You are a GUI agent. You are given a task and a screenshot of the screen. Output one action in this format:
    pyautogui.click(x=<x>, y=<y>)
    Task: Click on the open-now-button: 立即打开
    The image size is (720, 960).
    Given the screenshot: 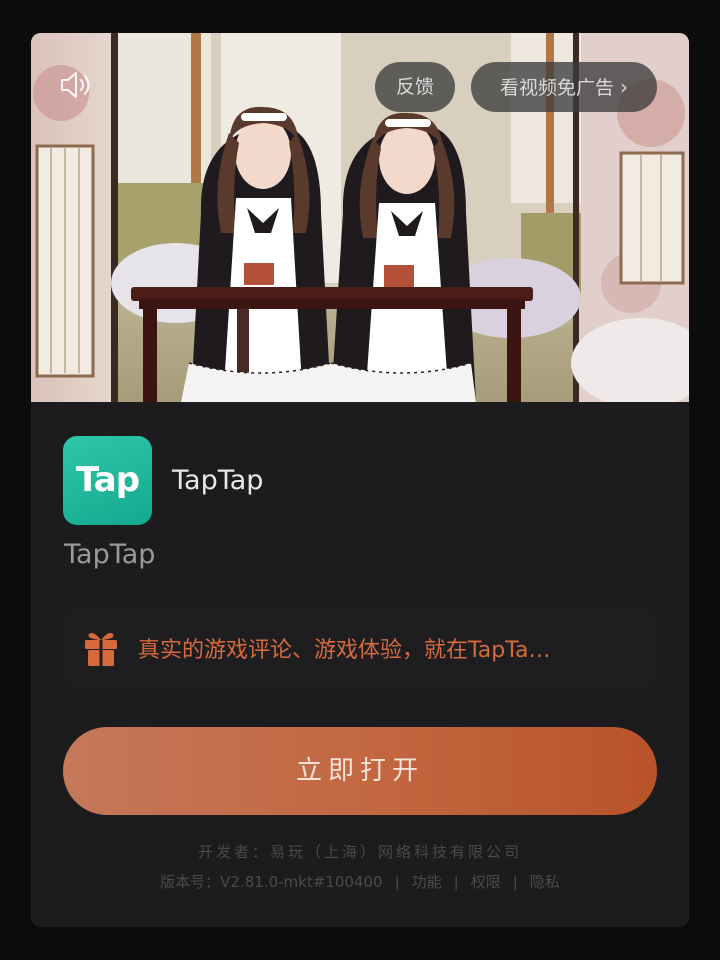 What is the action you would take?
    pyautogui.click(x=360, y=771)
    